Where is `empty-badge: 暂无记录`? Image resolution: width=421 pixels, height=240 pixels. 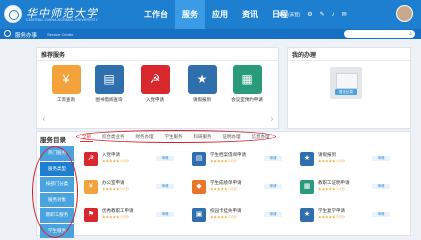 empty-badge: 暂无记录 is located at coordinates (346, 92).